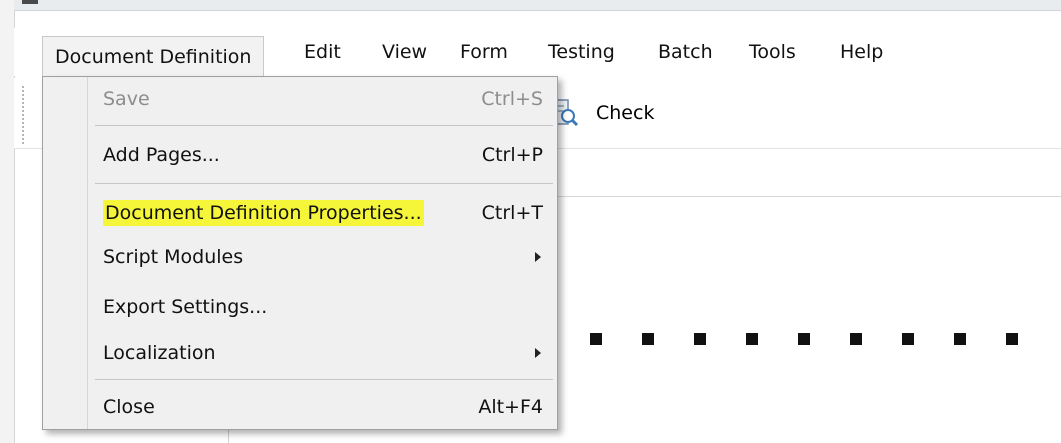 Image resolution: width=1061 pixels, height=443 pixels. What do you see at coordinates (512, 99) in the screenshot?
I see `menu-item-shortcut: Ctrl+S` at bounding box center [512, 99].